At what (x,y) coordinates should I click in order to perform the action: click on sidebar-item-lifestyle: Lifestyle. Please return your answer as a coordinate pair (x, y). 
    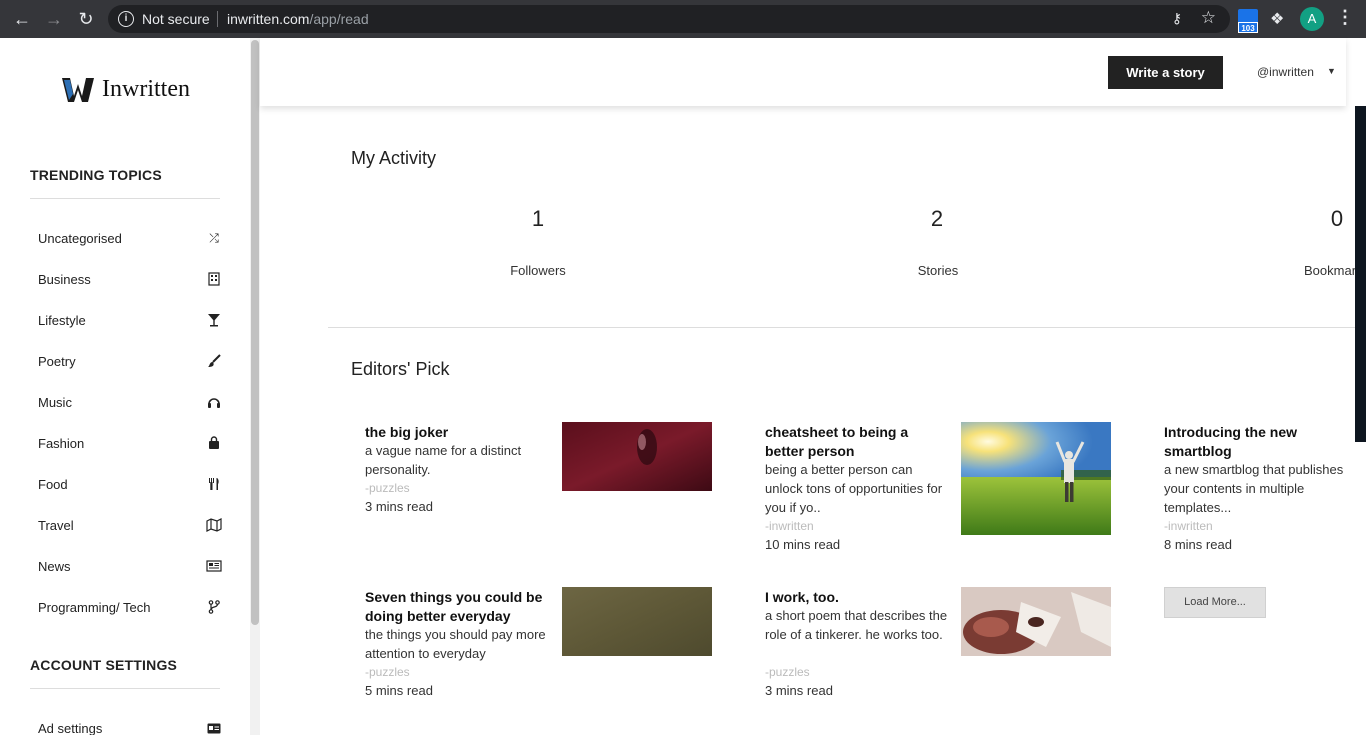
    Looking at the image, I should click on (130, 320).